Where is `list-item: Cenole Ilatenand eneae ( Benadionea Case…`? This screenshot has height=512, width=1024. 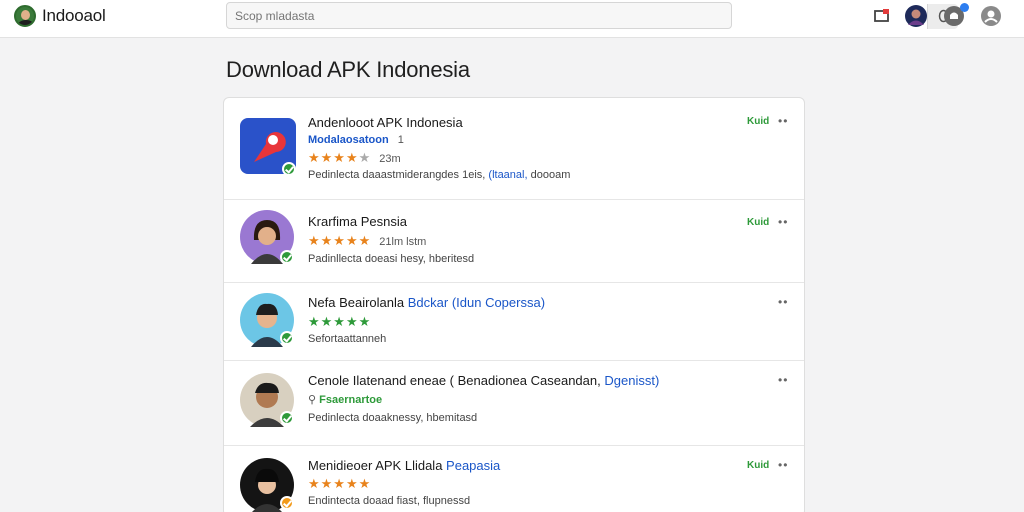 list-item: Cenole Ilatenand eneae ( Benadionea Case… is located at coordinates (514, 403).